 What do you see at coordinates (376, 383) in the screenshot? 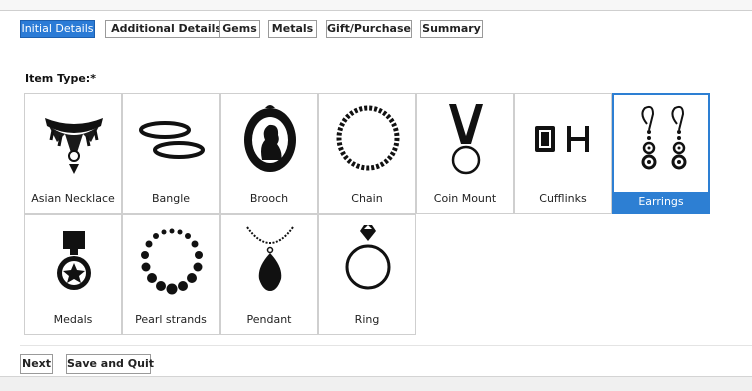
I see `status-bar` at bounding box center [376, 383].